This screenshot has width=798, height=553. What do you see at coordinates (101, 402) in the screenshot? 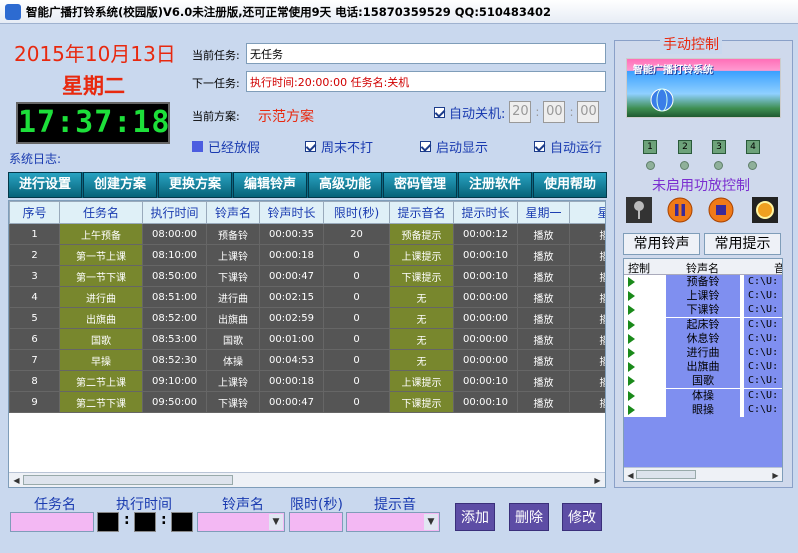
I see `table-cell: 第二节下课` at bounding box center [101, 402].